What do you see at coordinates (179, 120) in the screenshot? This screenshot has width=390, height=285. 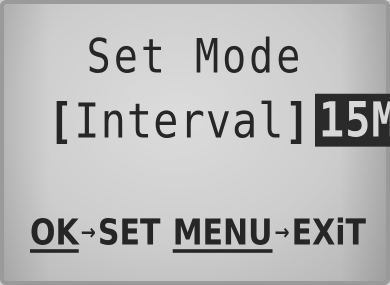 I see `mode-name: Interval` at bounding box center [179, 120].